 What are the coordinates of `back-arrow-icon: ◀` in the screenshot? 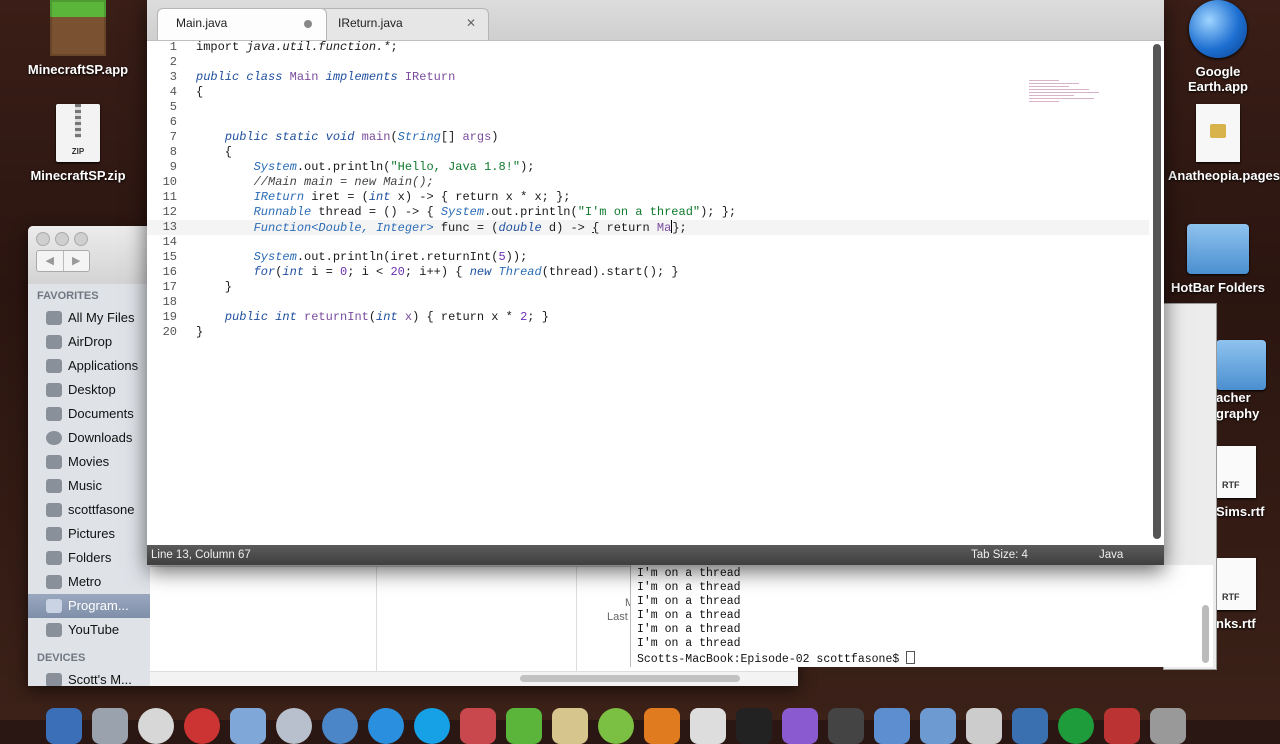 It's located at (50, 261).